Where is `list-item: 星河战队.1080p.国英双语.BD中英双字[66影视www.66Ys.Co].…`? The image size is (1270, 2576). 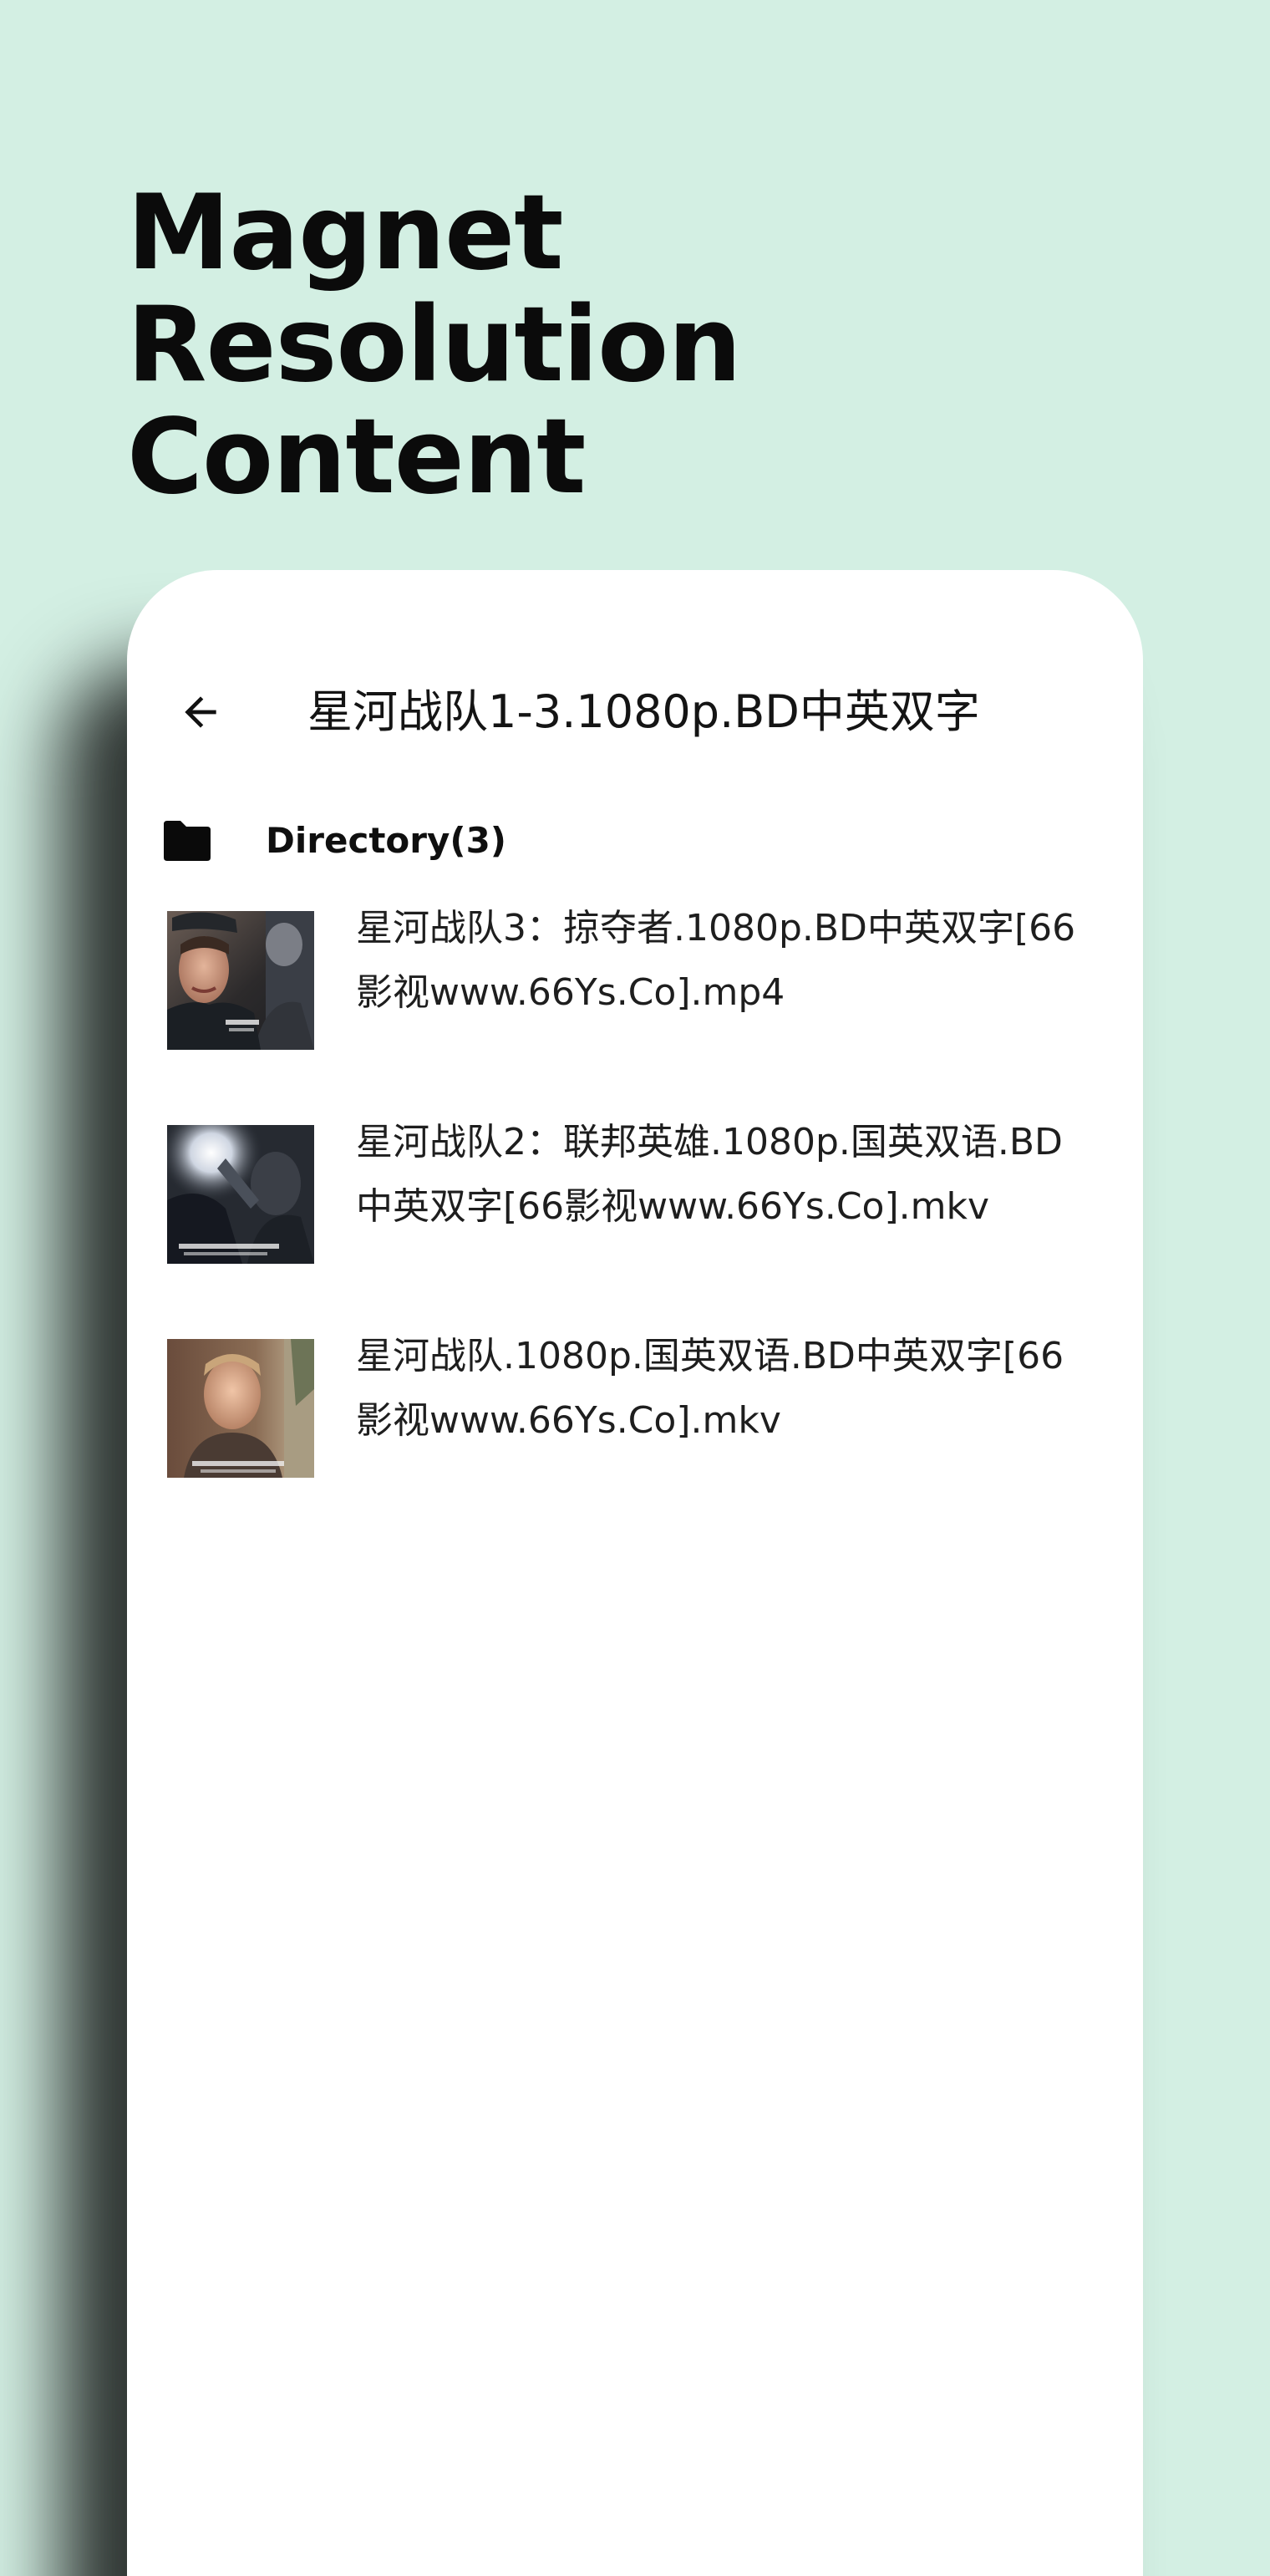
list-item: 星河战队.1080p.国英双语.BD中英双字[66影视www.66Ys.Co].… is located at coordinates (635, 1407).